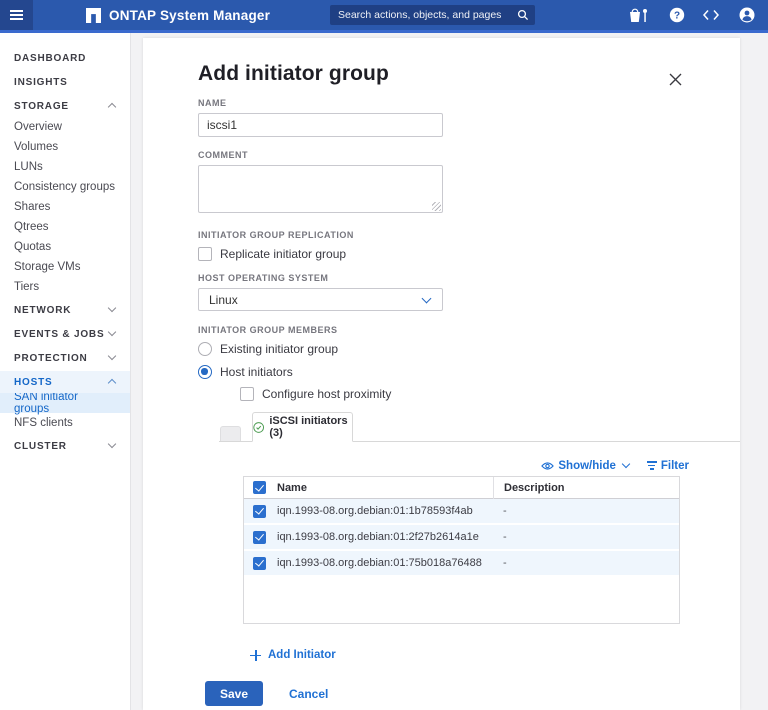  Describe the element at coordinates (65, 358) in the screenshot. I see `sidebar-item-protection: PROTECTION` at that location.